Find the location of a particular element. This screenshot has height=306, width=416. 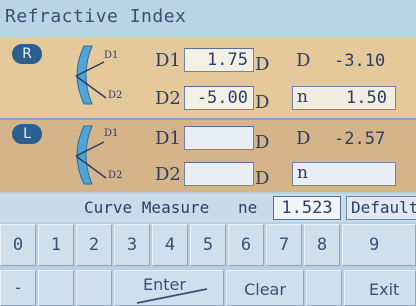

right-d2-unit: D is located at coordinates (262, 102).